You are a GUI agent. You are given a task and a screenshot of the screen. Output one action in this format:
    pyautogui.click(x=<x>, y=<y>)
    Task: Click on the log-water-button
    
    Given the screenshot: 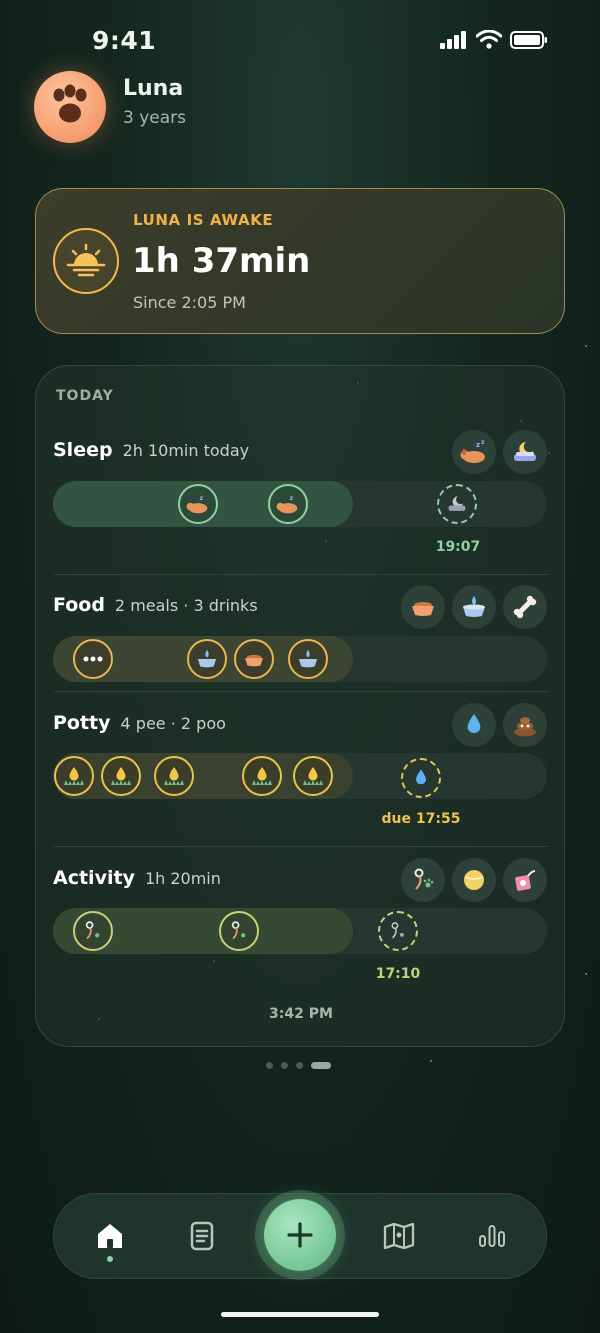 What is the action you would take?
    pyautogui.click(x=474, y=607)
    